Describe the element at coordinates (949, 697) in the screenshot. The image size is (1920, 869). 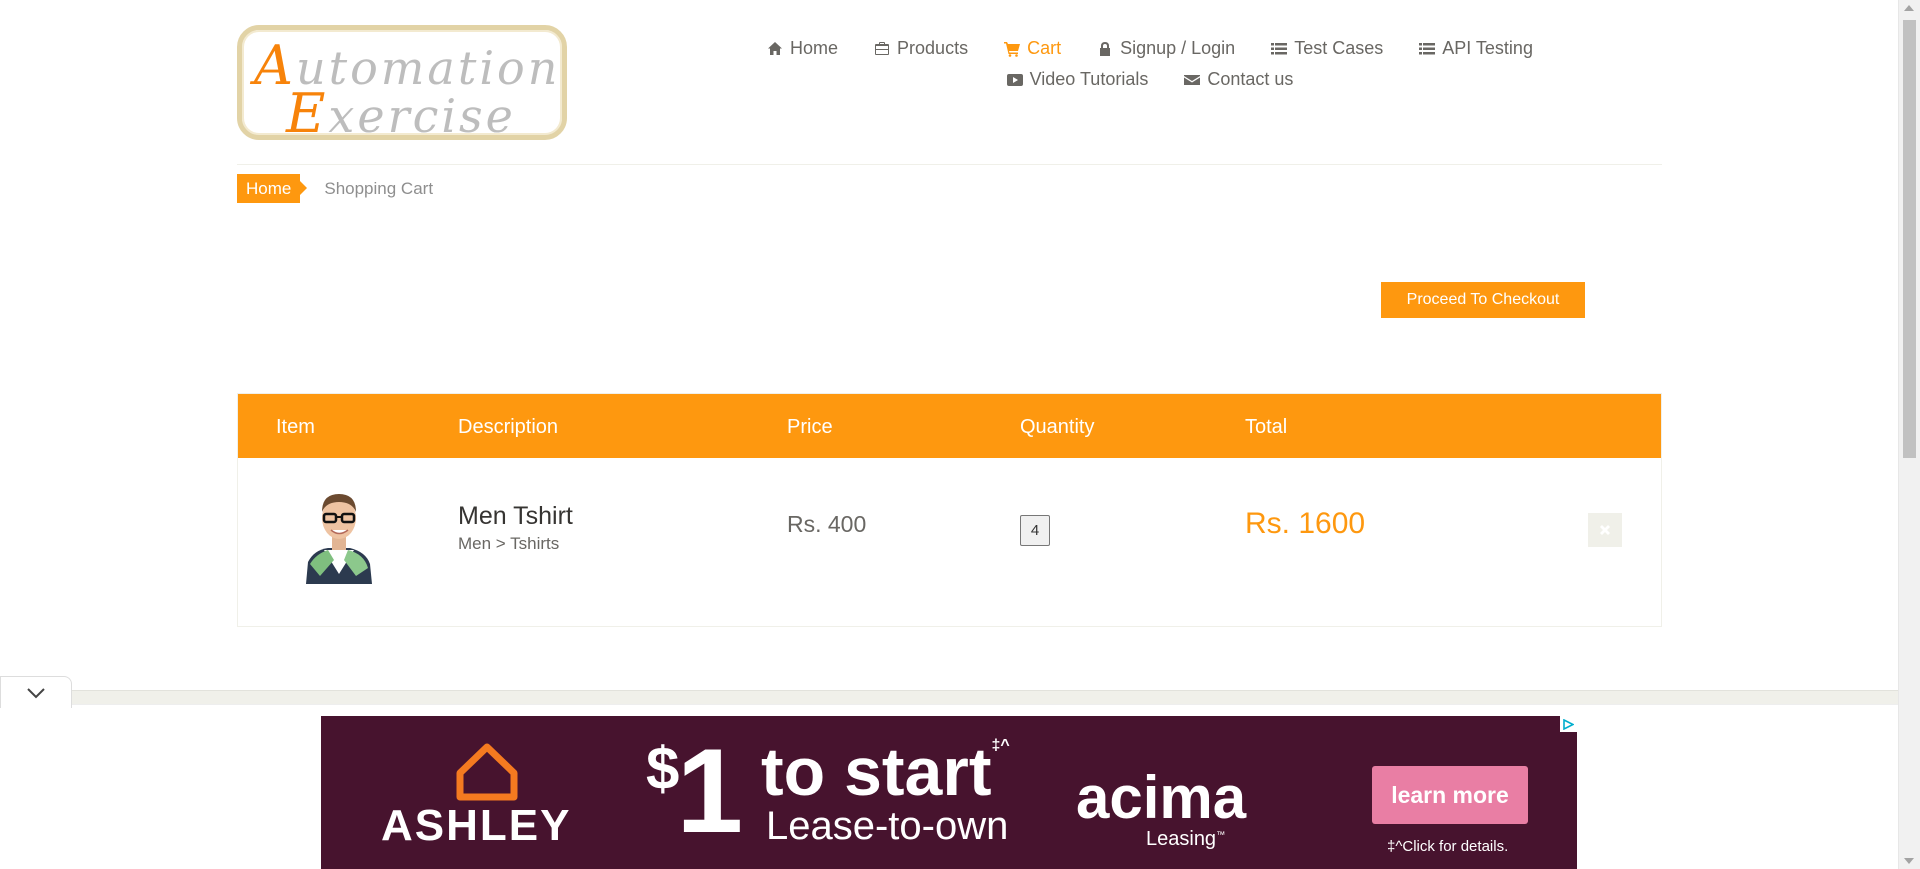
I see `ad-divider-strip` at that location.